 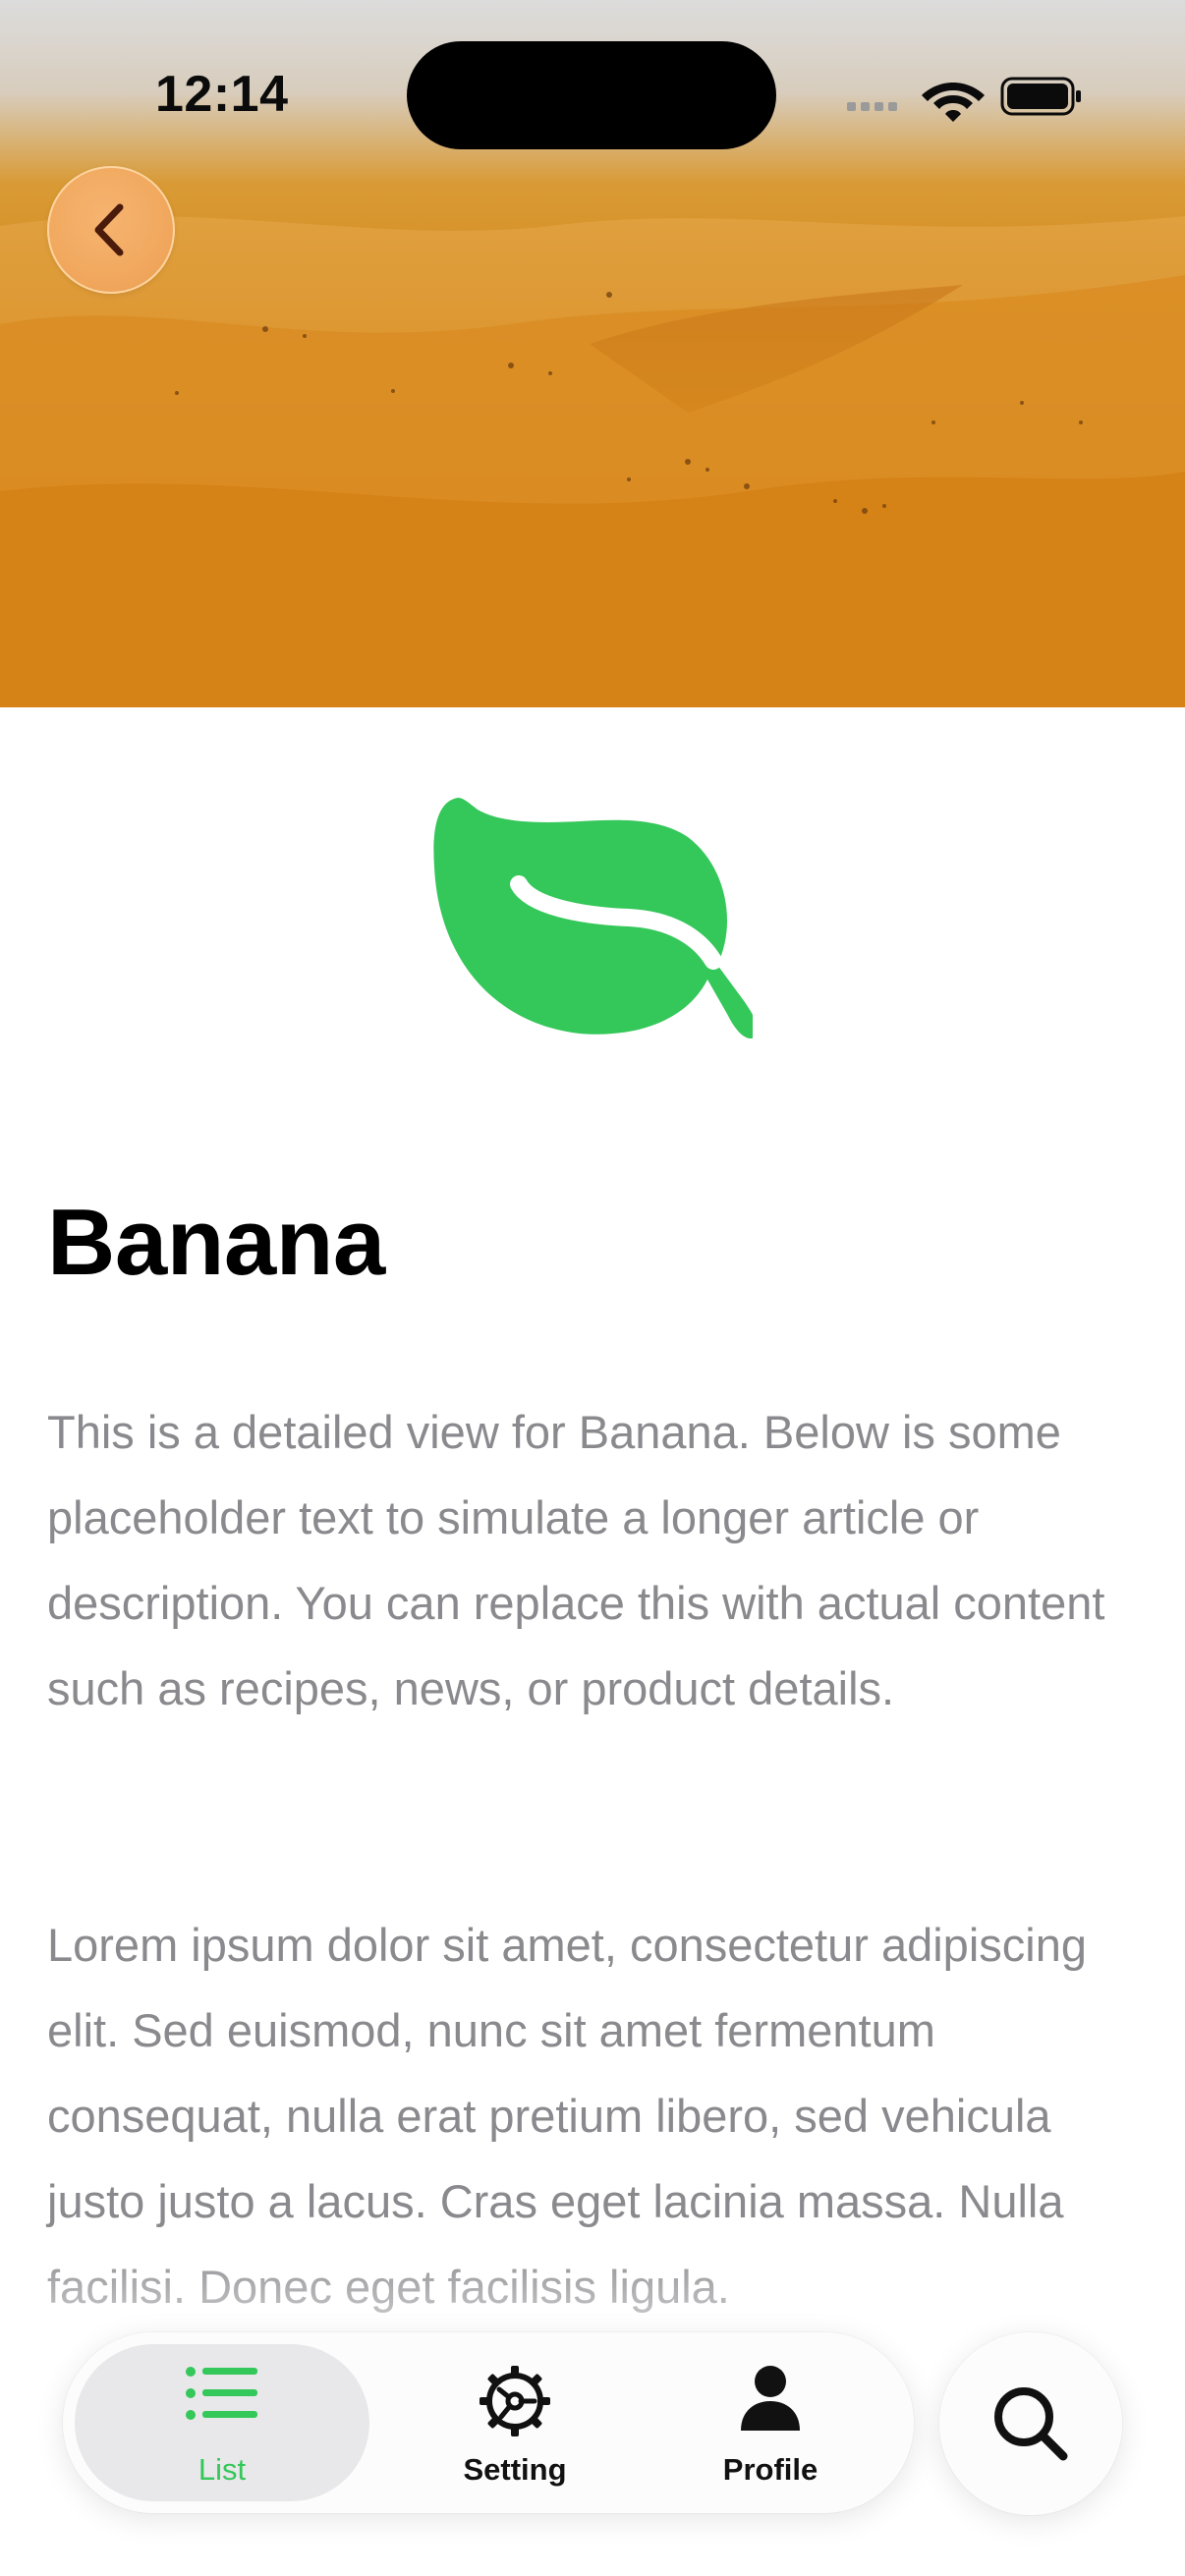 What do you see at coordinates (515, 2469) in the screenshot?
I see `tab-label: Setting` at bounding box center [515, 2469].